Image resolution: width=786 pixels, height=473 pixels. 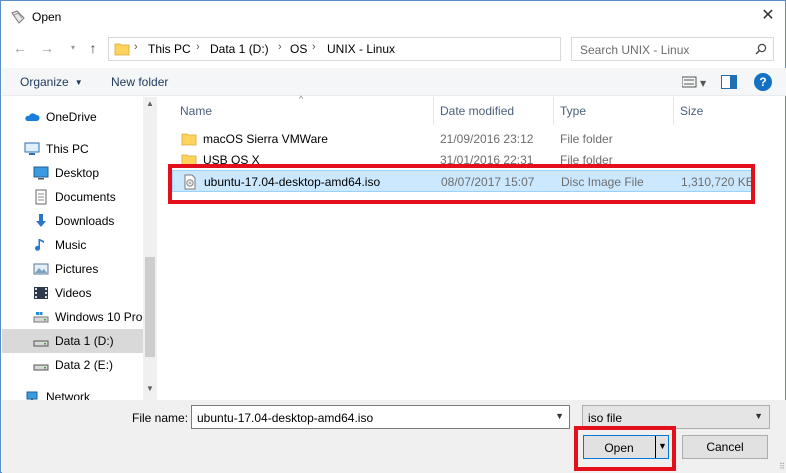 I want to click on sidebar-item-label: Data 2 (E:), so click(x=84, y=365).